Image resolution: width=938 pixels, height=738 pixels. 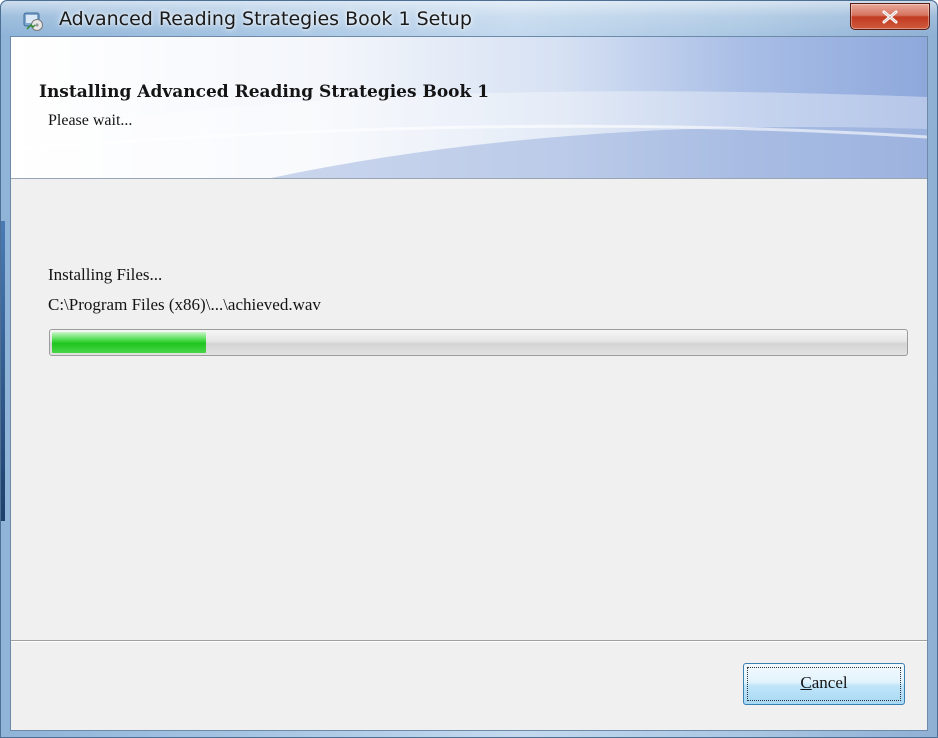 I want to click on window-title: Advanced Reading Strategies Book 1 Setup, so click(x=265, y=19).